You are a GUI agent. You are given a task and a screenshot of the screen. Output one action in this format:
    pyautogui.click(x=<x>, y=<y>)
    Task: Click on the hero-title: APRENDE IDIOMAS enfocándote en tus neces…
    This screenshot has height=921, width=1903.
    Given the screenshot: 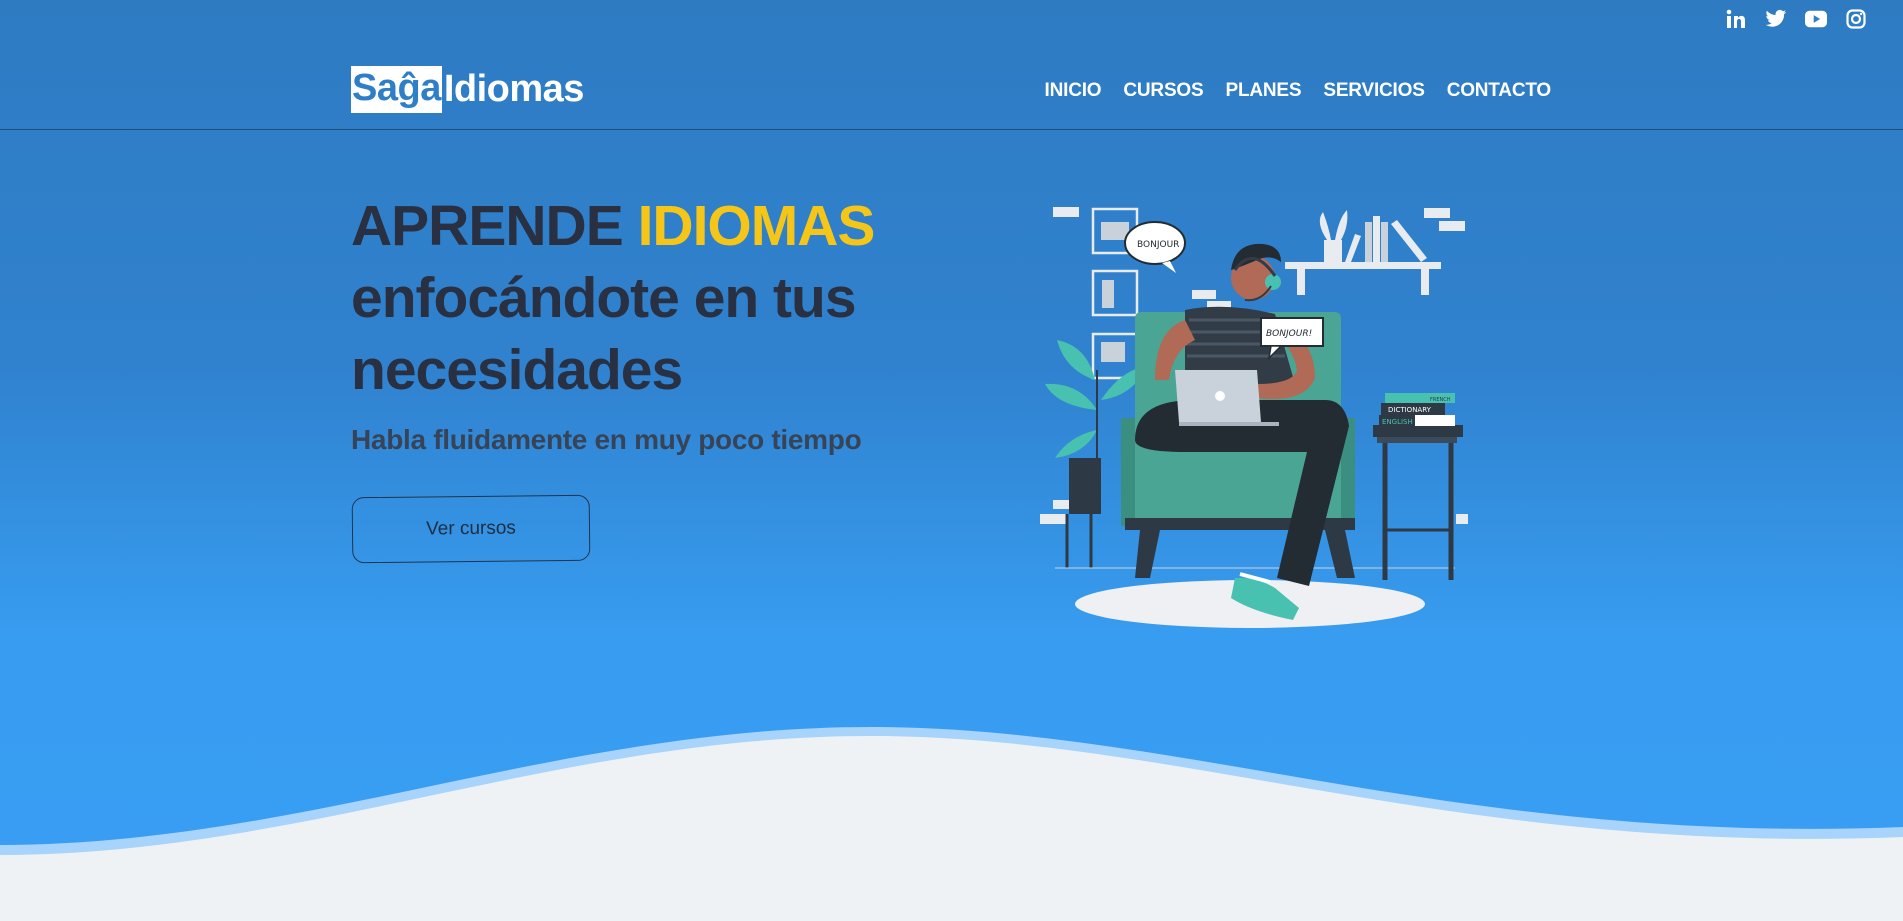 What is the action you would take?
    pyautogui.click(x=661, y=298)
    